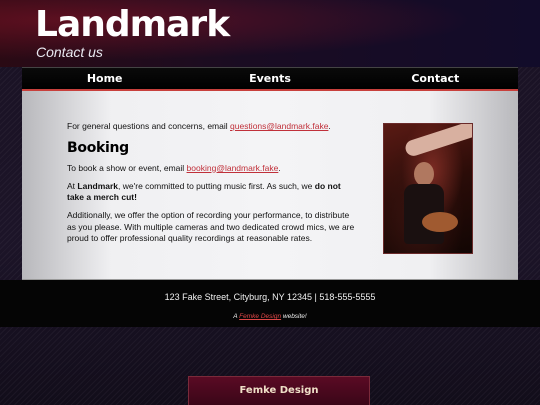  What do you see at coordinates (98, 148) in the screenshot?
I see `booking-heading: Booking` at bounding box center [98, 148].